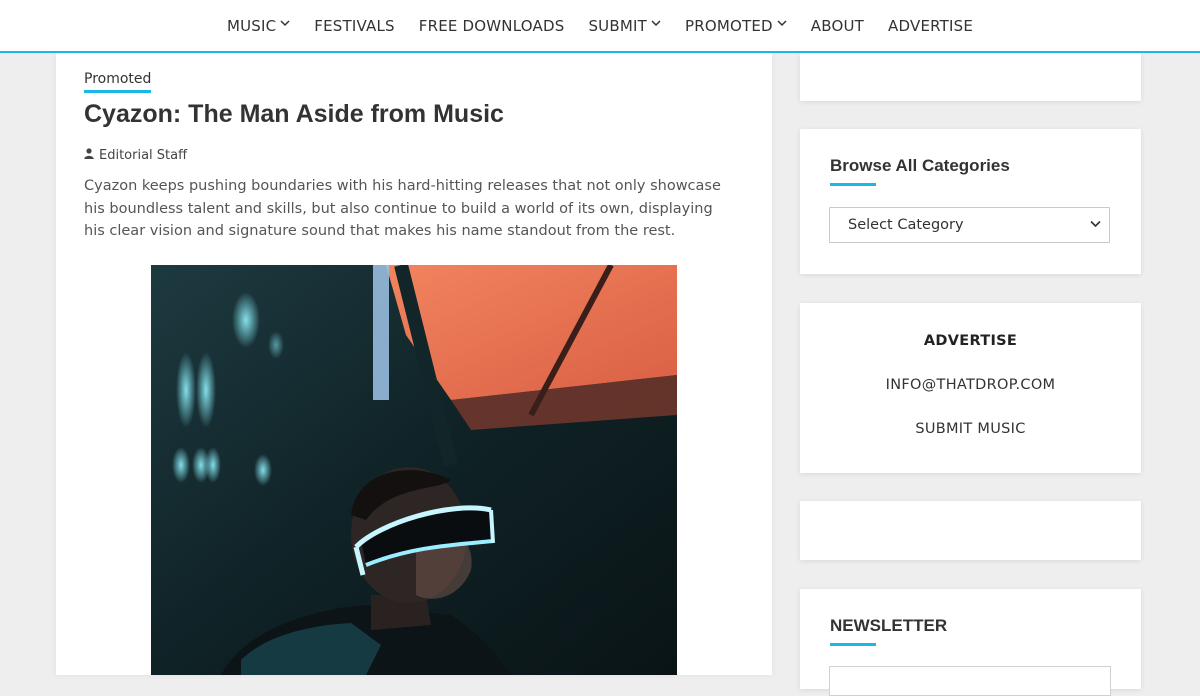 Image resolution: width=1200 pixels, height=696 pixels. What do you see at coordinates (970, 77) in the screenshot?
I see `sidebar-widget-empty-top` at bounding box center [970, 77].